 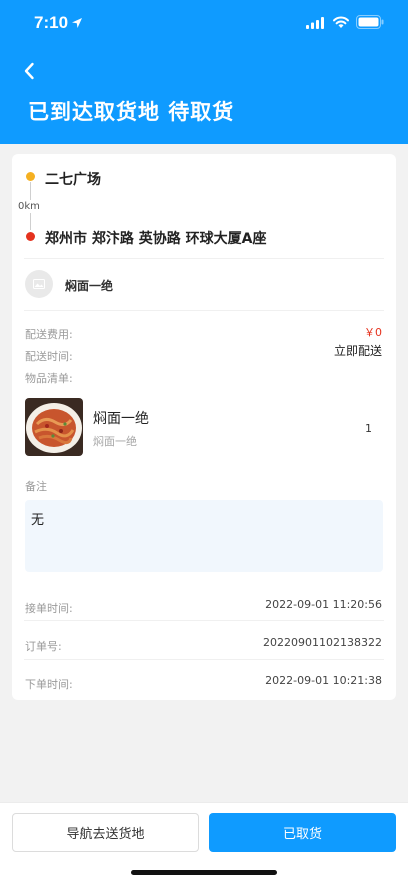 I want to click on back-button, so click(x=29, y=71).